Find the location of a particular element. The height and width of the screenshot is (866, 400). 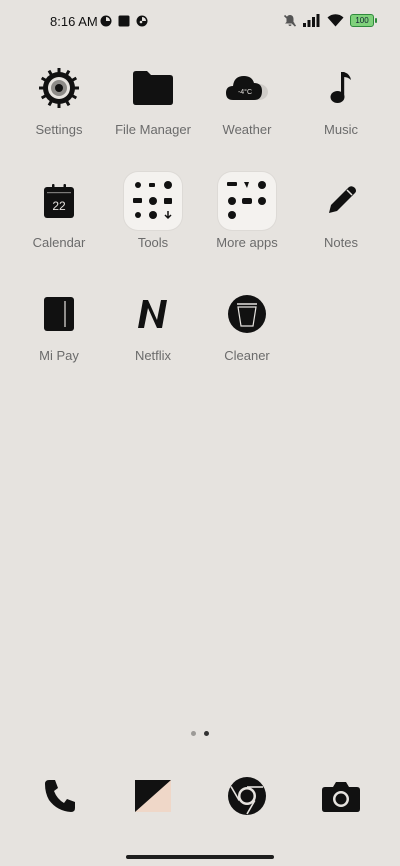

app-label: Music is located at coordinates (341, 129).